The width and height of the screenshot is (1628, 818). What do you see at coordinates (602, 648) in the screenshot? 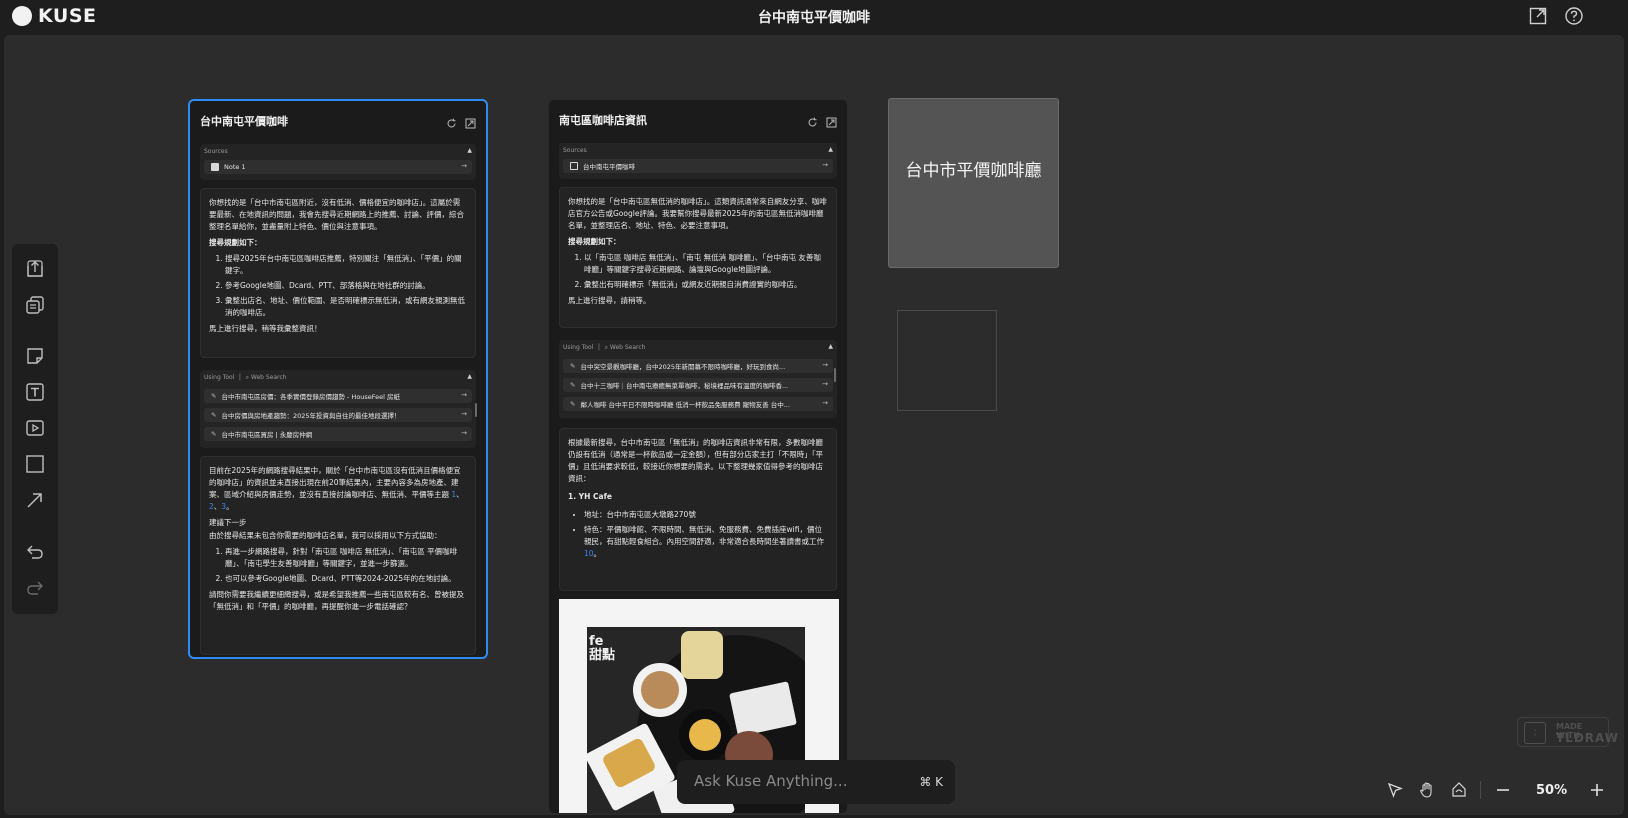
I see `photo-caption: fe 甜點` at bounding box center [602, 648].